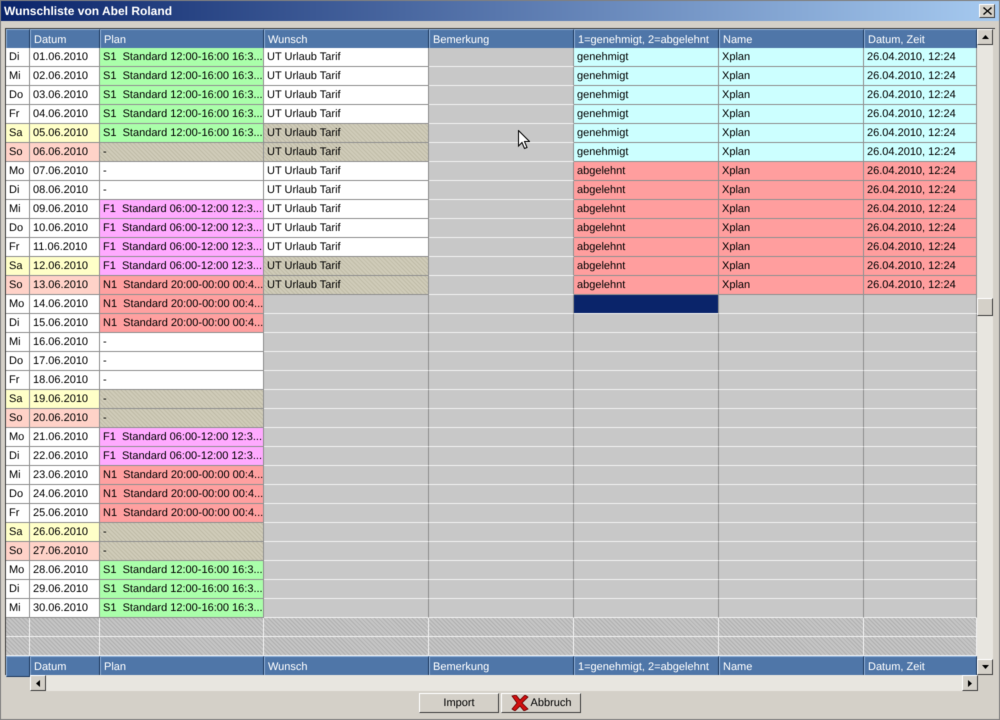 The width and height of the screenshot is (1000, 720). I want to click on date-cell: 23.06.2010, so click(65, 475).